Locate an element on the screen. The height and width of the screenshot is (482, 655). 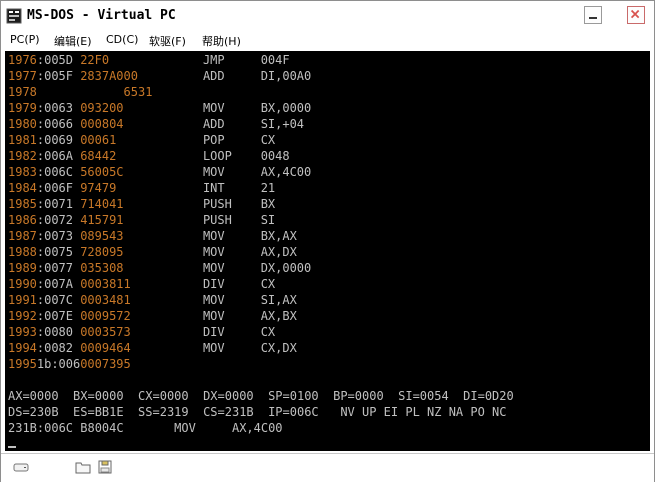
line-number: 1989 is located at coordinates (22, 268).